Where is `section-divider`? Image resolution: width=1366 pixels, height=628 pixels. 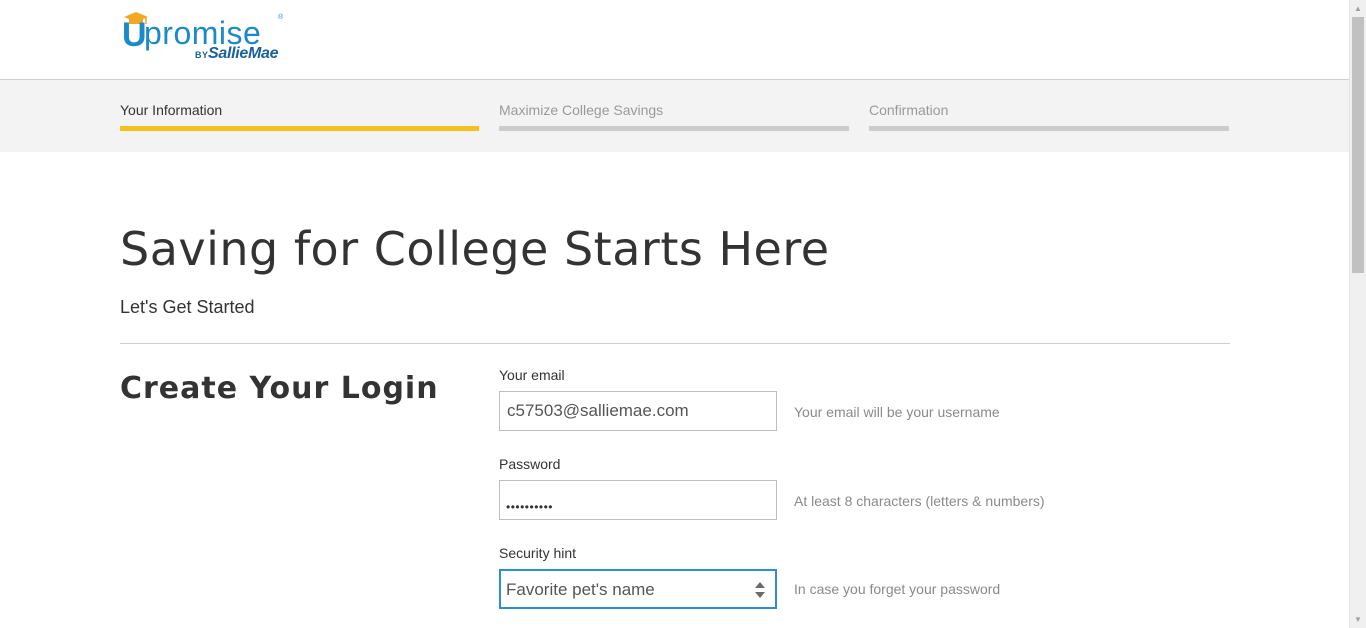
section-divider is located at coordinates (675, 343).